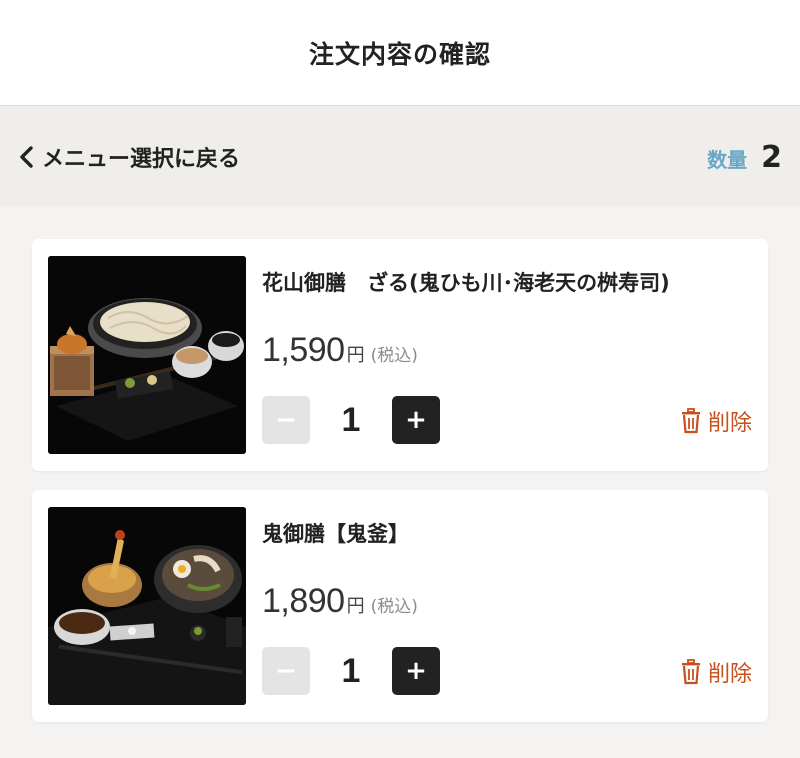 This screenshot has height=758, width=800. What do you see at coordinates (771, 157) in the screenshot?
I see `total-quantity-value: 2` at bounding box center [771, 157].